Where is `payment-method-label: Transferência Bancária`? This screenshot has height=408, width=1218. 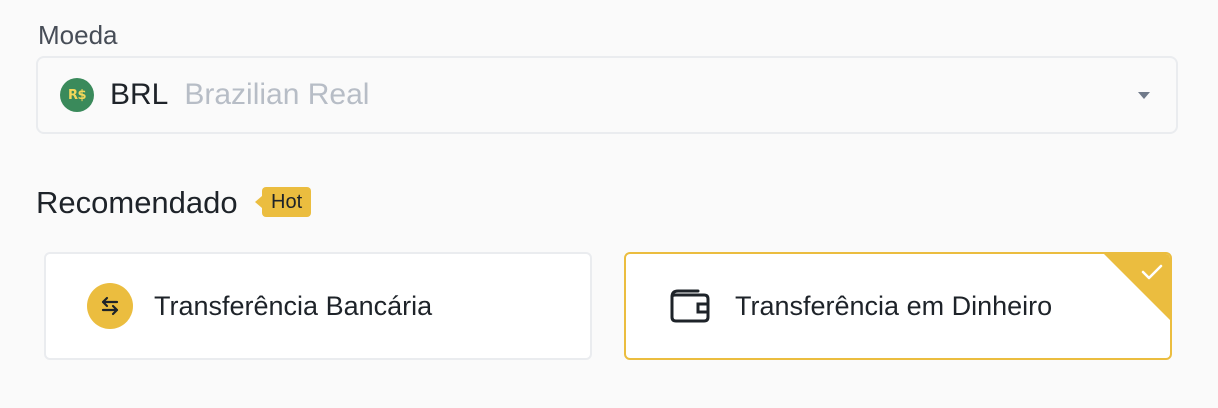
payment-method-label: Transferência Bancária is located at coordinates (293, 305).